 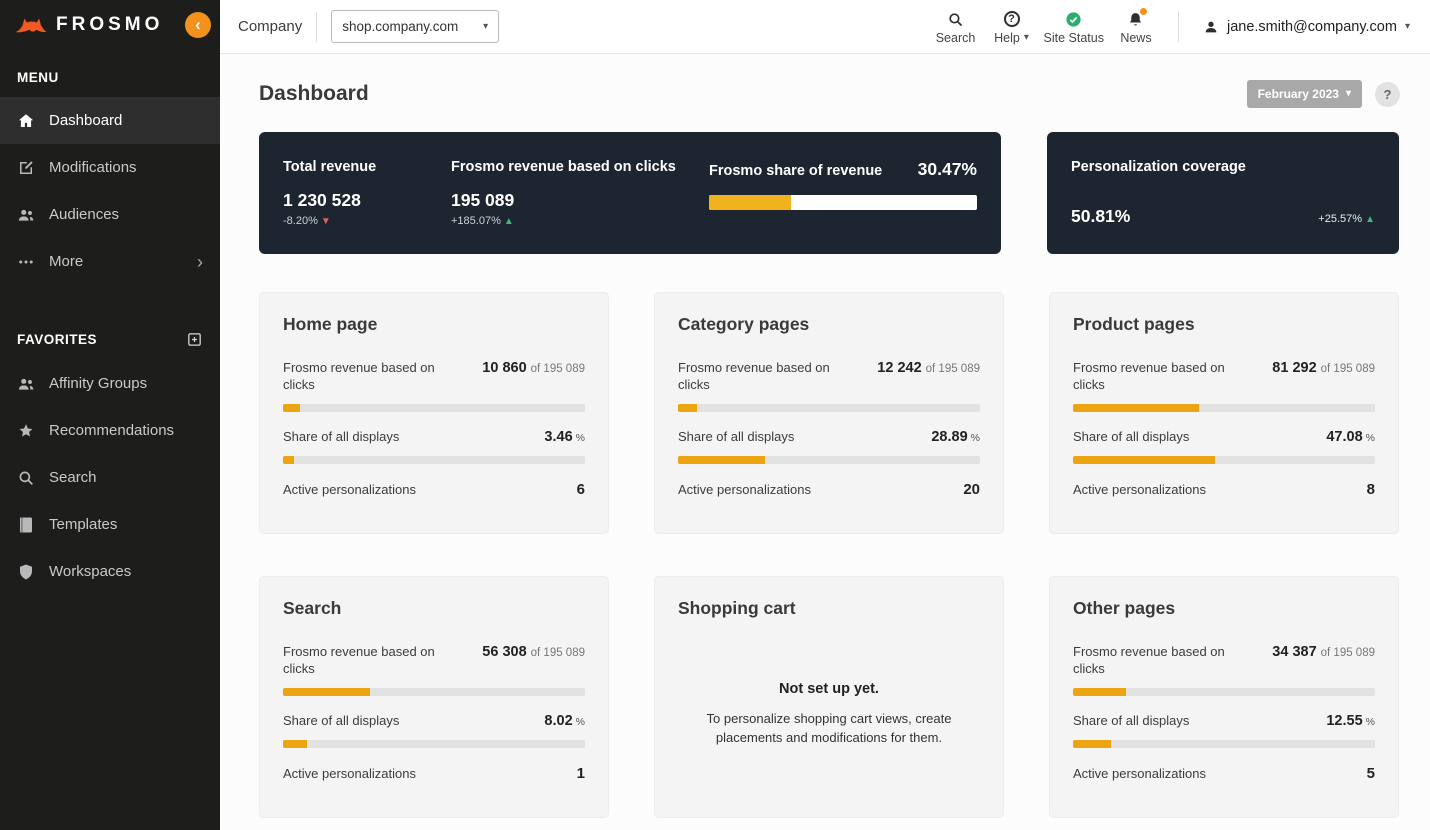 I want to click on share-metric-value: 28.89%, so click(x=955, y=436).